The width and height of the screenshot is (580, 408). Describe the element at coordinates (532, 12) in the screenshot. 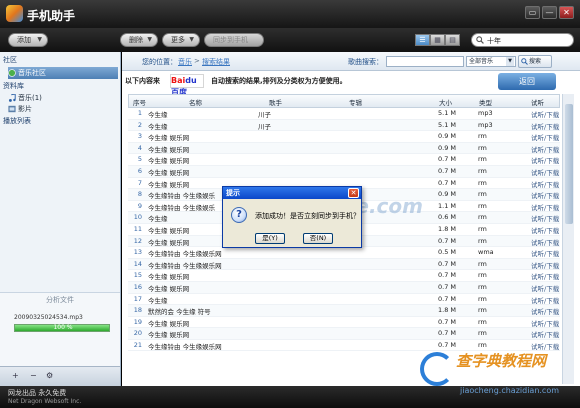

I see `restore-button: ▭` at that location.